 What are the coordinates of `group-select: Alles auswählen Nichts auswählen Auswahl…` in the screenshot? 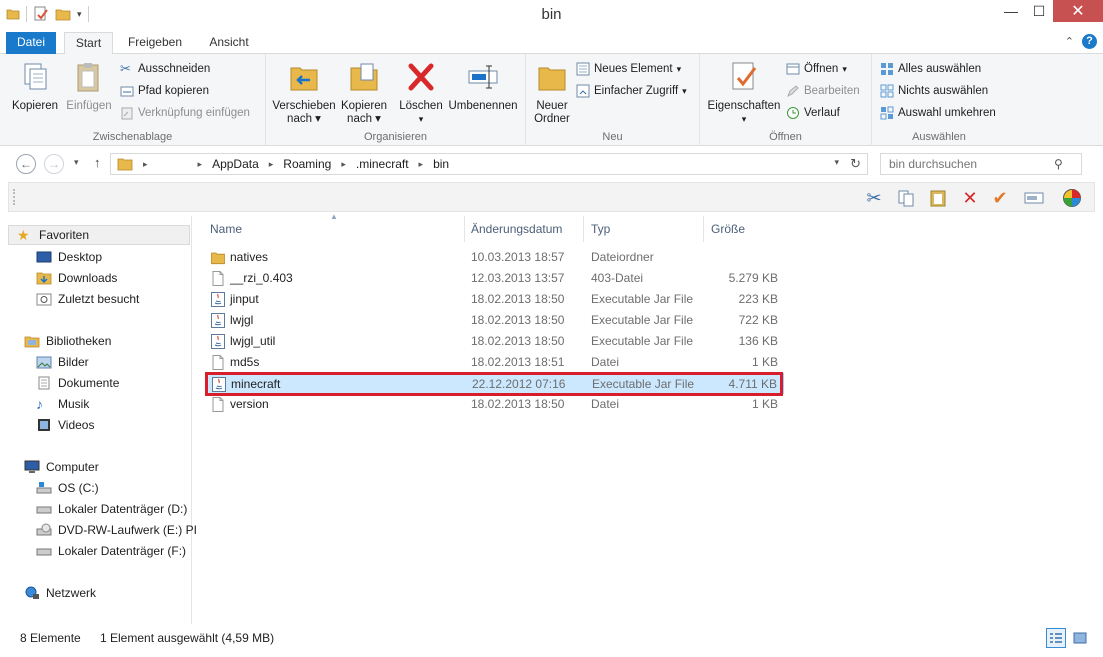 It's located at (939, 100).